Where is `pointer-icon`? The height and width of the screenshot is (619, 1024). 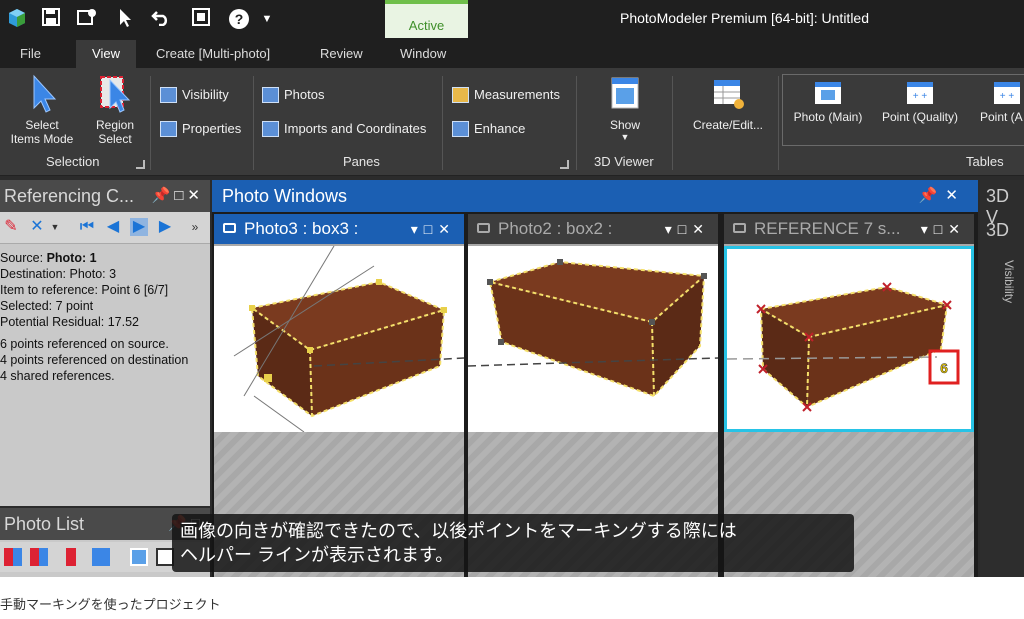
pointer-icon is located at coordinates (125, 19).